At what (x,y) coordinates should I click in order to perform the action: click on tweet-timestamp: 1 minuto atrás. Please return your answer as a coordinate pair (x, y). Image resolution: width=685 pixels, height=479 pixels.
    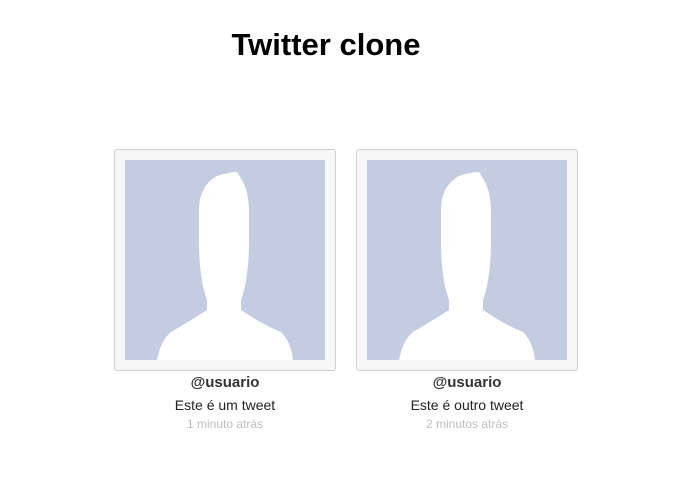
    Looking at the image, I should click on (225, 424).